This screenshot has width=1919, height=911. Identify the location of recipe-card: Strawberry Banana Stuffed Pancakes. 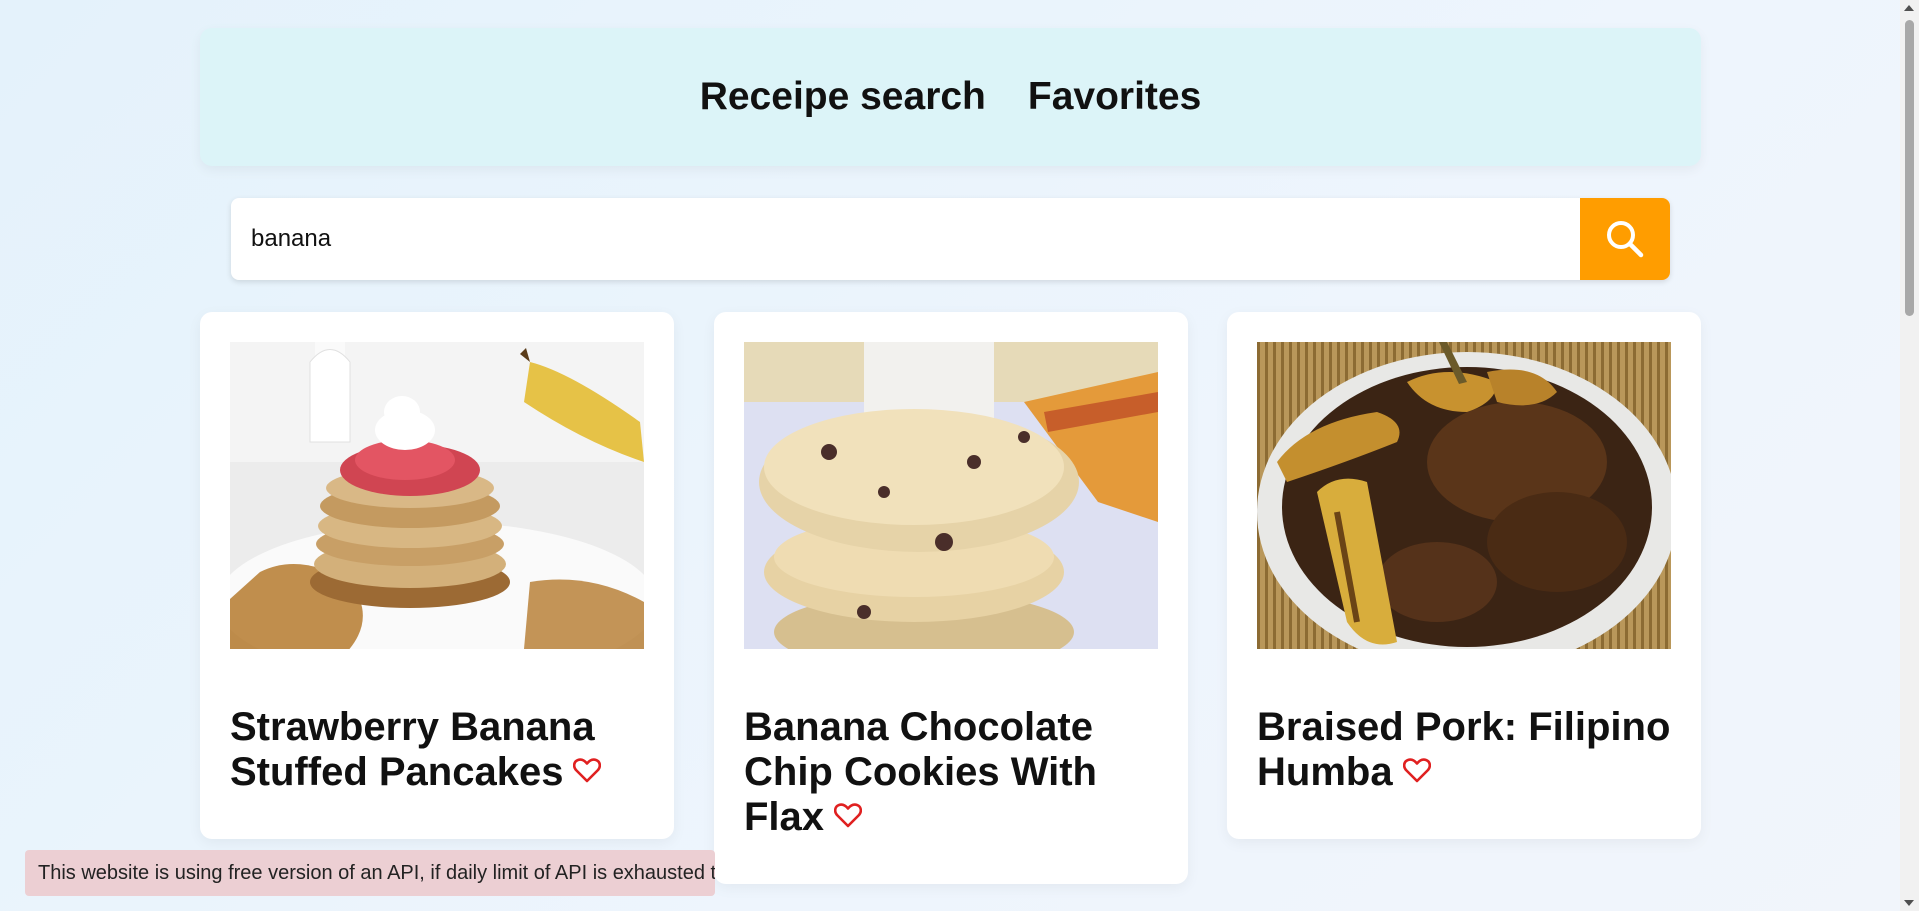
(437, 575).